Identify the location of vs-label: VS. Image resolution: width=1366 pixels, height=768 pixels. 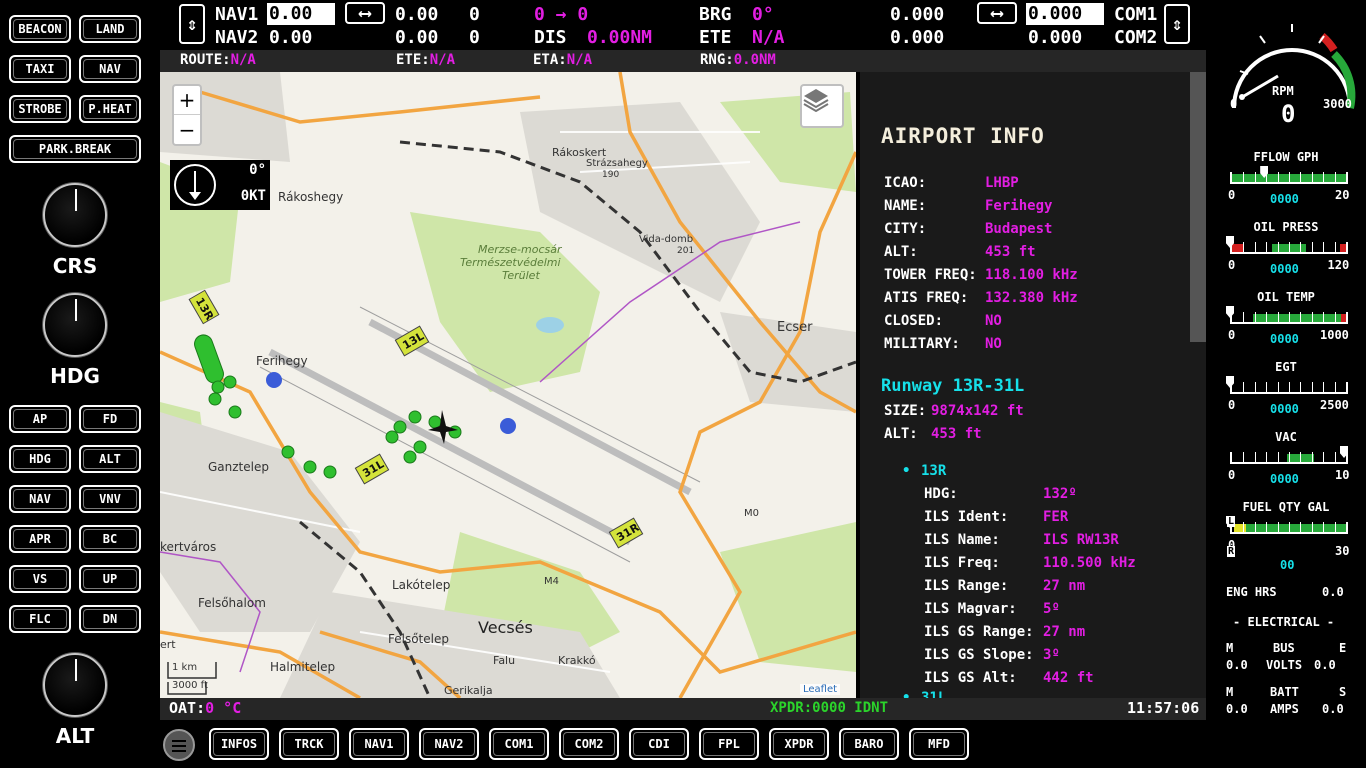
(40, 579).